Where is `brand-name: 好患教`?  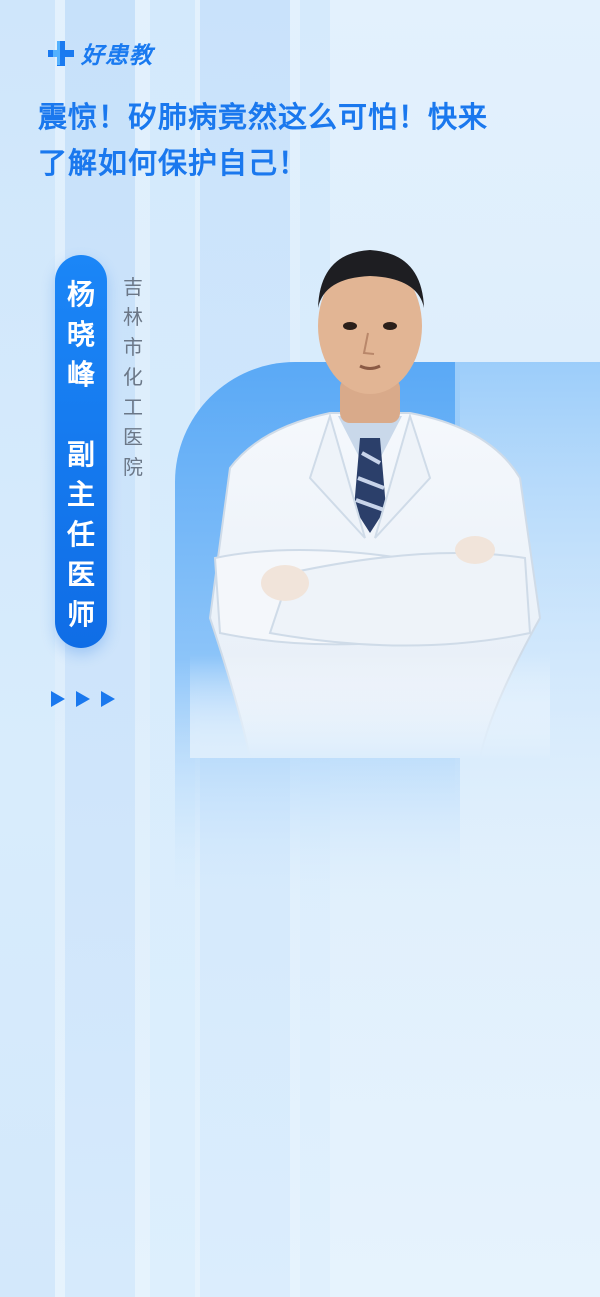
brand-name: 好患教 is located at coordinates (117, 56).